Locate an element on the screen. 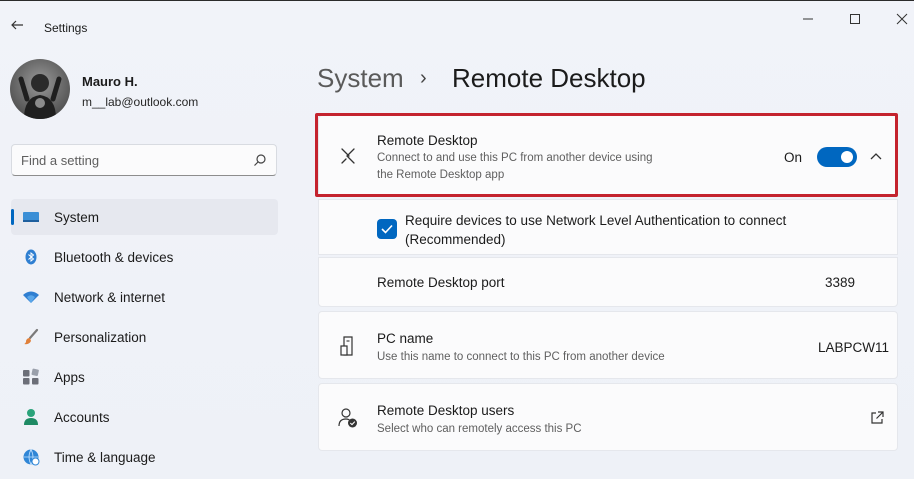  sidebar-item-personalization: Personalization is located at coordinates (144, 337).